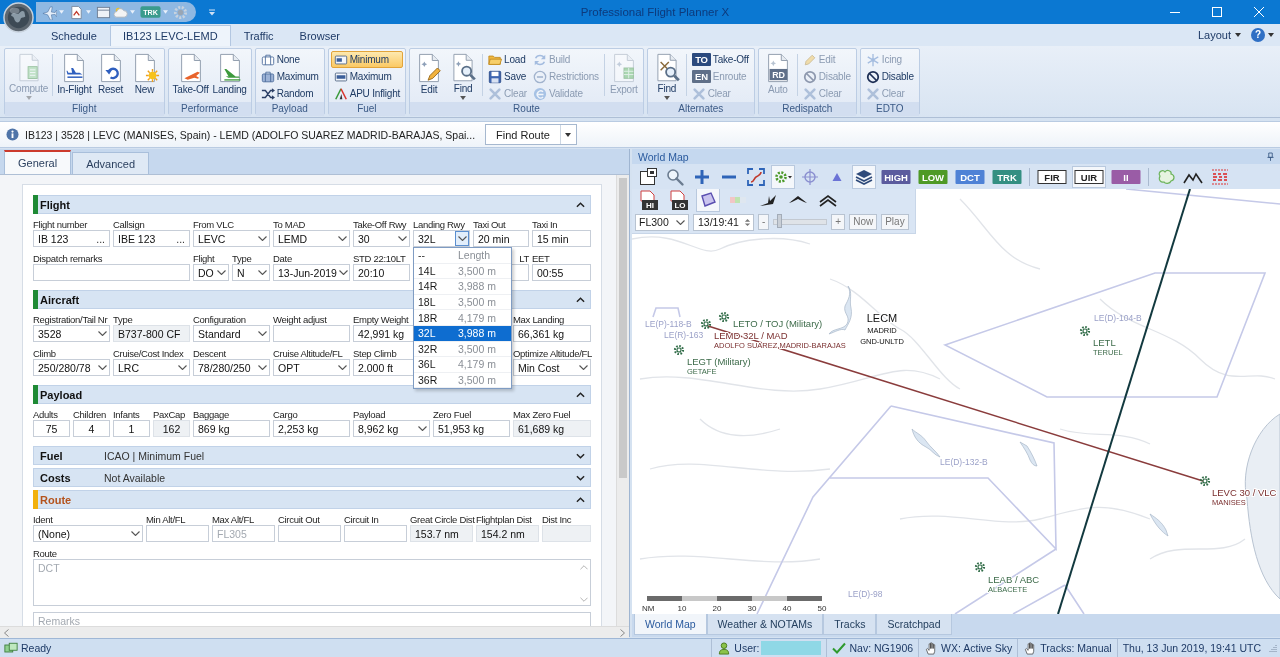  Describe the element at coordinates (723, 222) in the screenshot. I see `time-field: 13/19:41` at that location.